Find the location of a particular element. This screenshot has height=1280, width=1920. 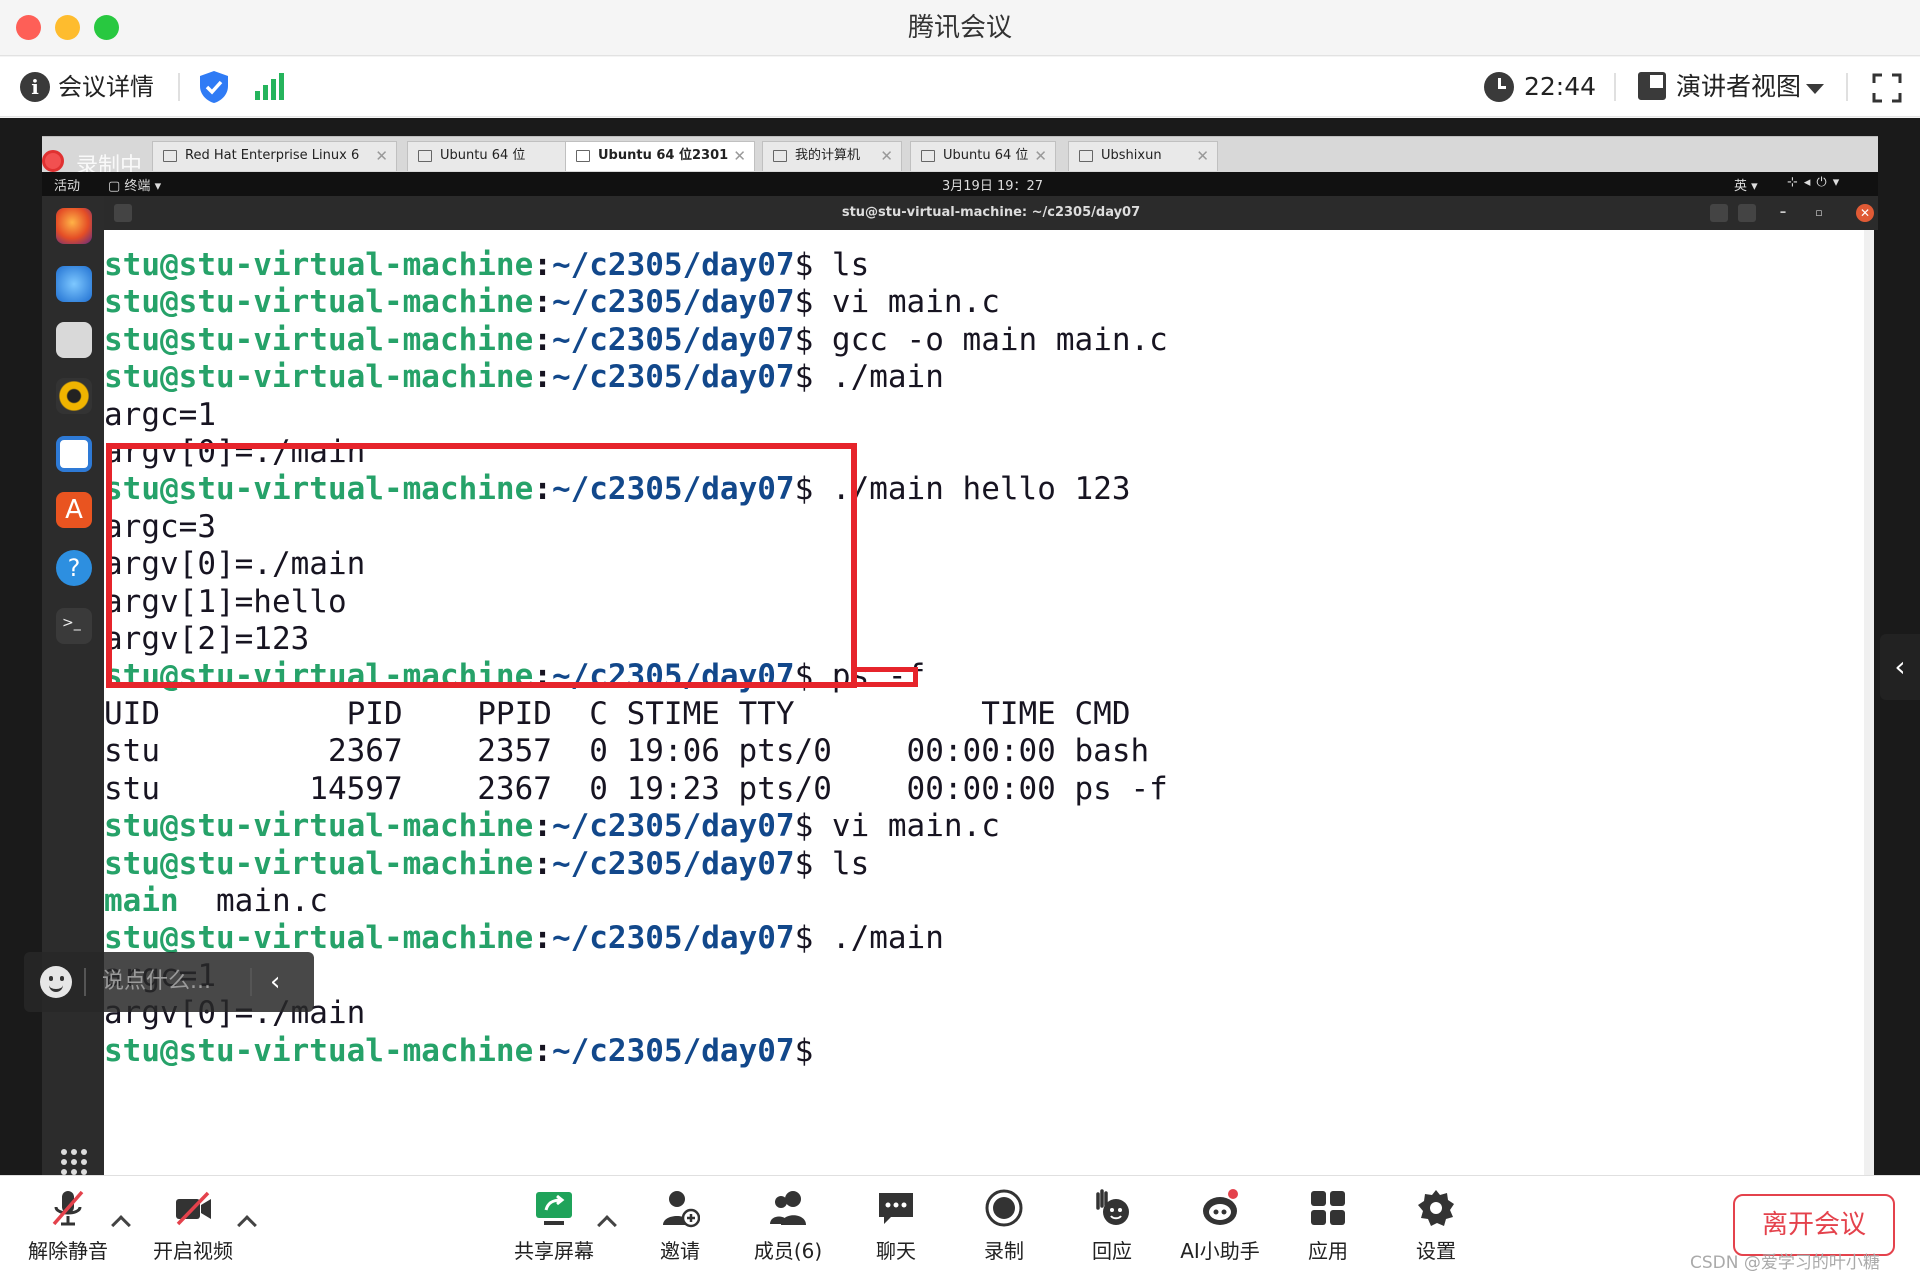

ai-assistant-button: AI小助手 is located at coordinates (1220, 1231).